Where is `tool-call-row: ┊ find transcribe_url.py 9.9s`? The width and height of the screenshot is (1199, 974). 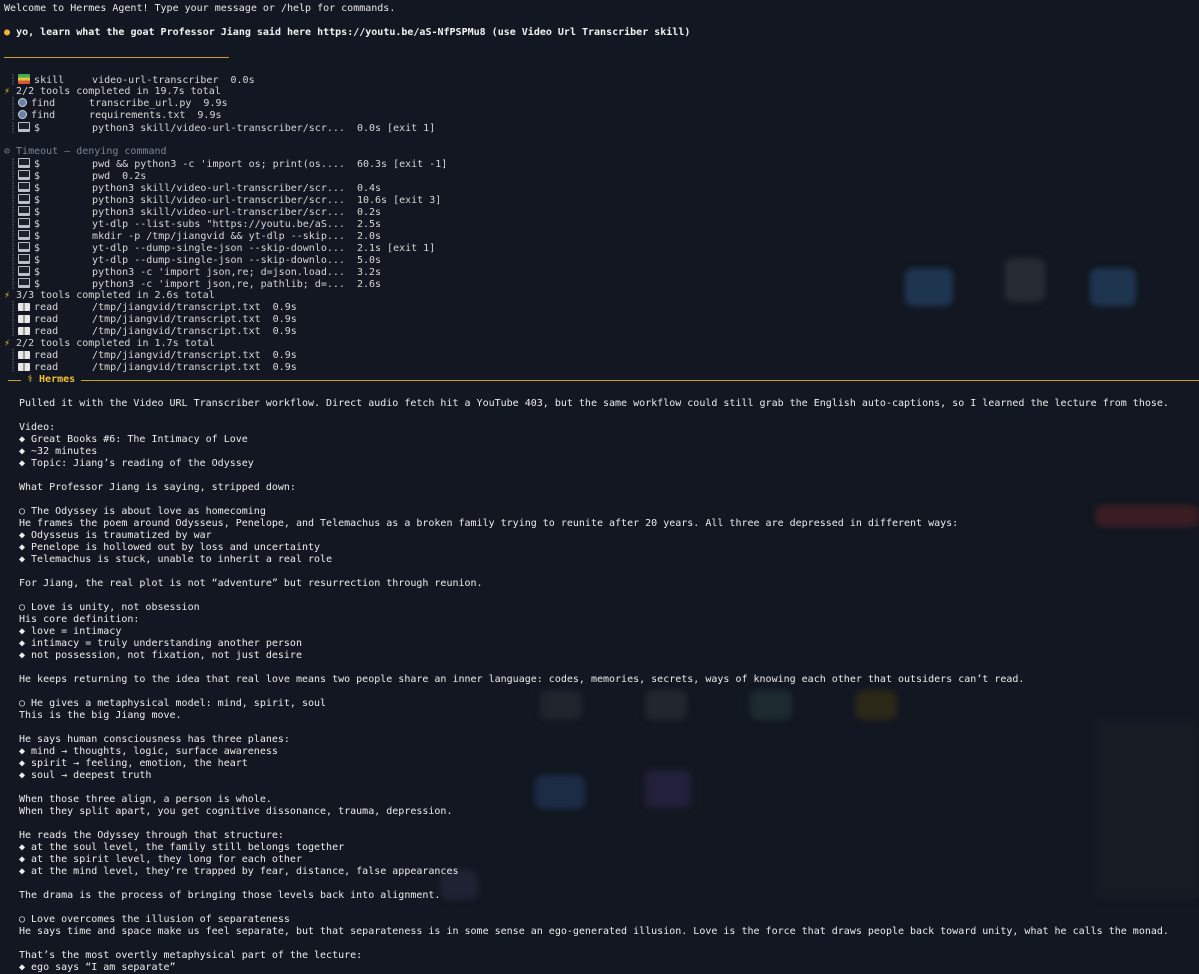
tool-call-row: ┊ find transcribe_url.py 9.9s is located at coordinates (116, 104).